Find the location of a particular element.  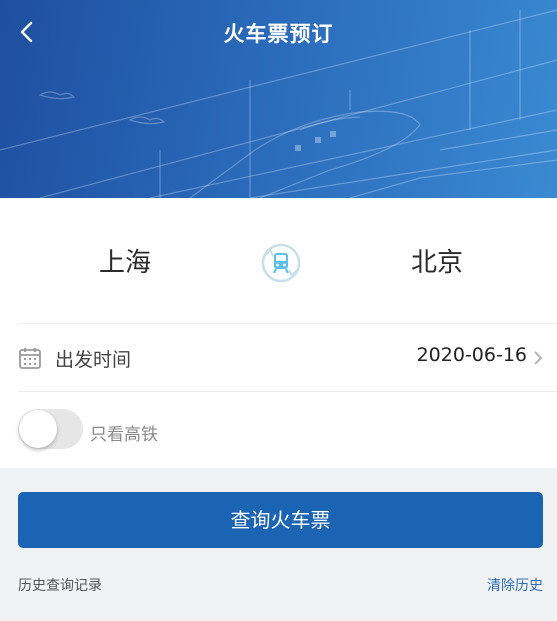

departure-date-value: 2020-06-16 is located at coordinates (471, 355).